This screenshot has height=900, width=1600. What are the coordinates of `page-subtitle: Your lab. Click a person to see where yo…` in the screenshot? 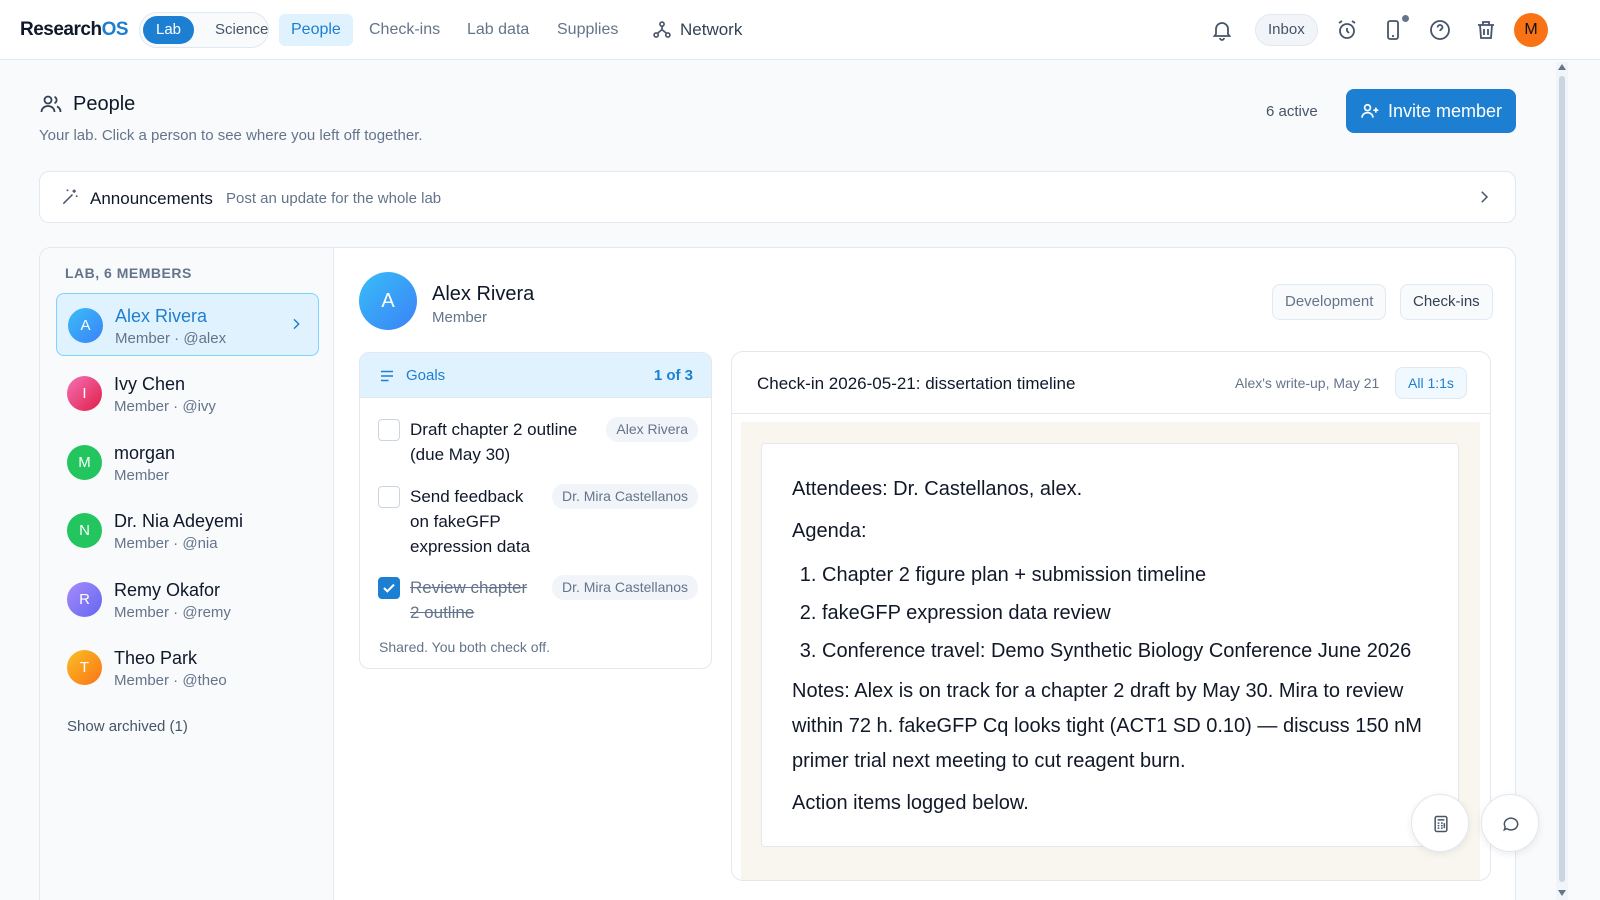 It's located at (231, 135).